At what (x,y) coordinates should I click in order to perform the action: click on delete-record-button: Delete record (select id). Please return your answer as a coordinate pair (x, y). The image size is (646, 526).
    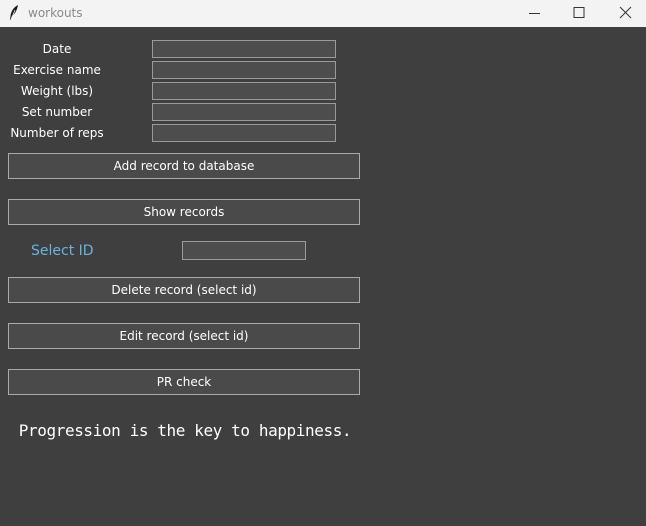
    Looking at the image, I should click on (184, 290).